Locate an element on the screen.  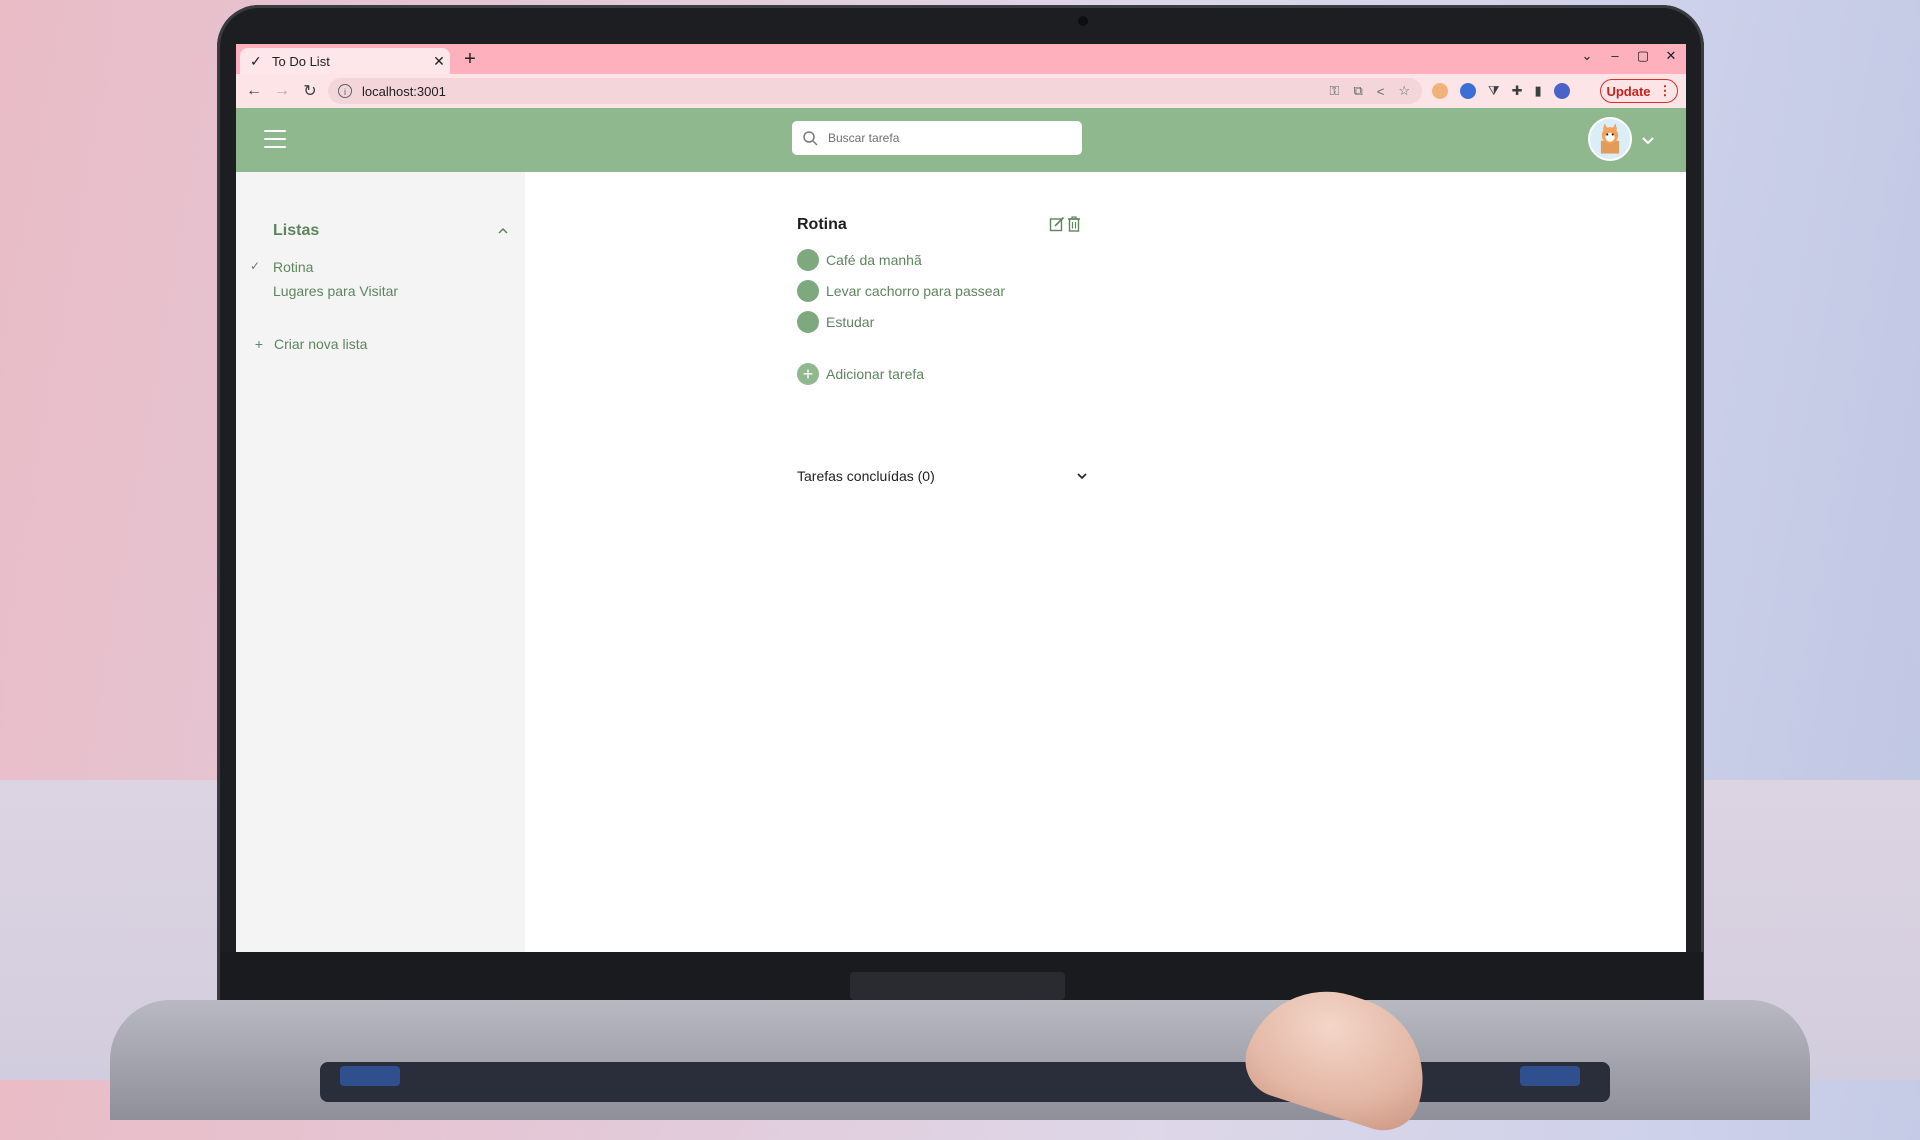
task-label: Café da manhã is located at coordinates (874, 260).